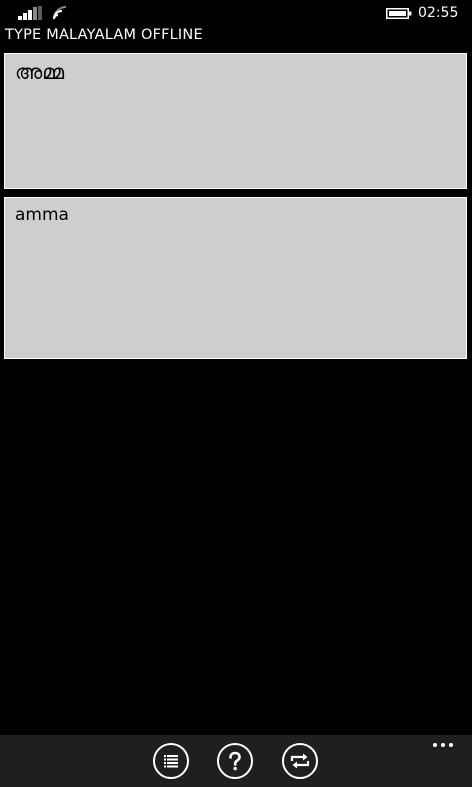 This screenshot has height=787, width=472. I want to click on swap-icon, so click(300, 761).